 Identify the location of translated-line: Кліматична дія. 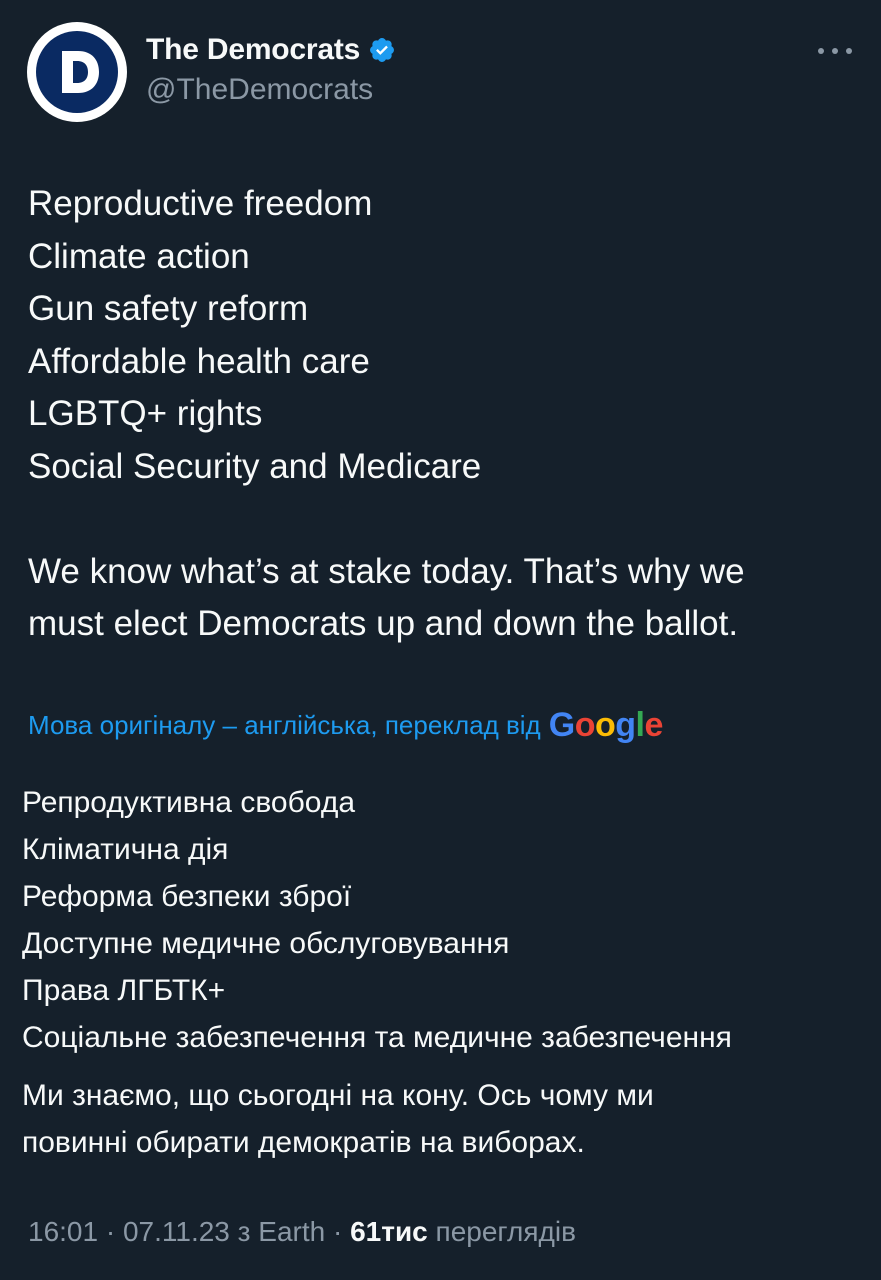
(125, 849).